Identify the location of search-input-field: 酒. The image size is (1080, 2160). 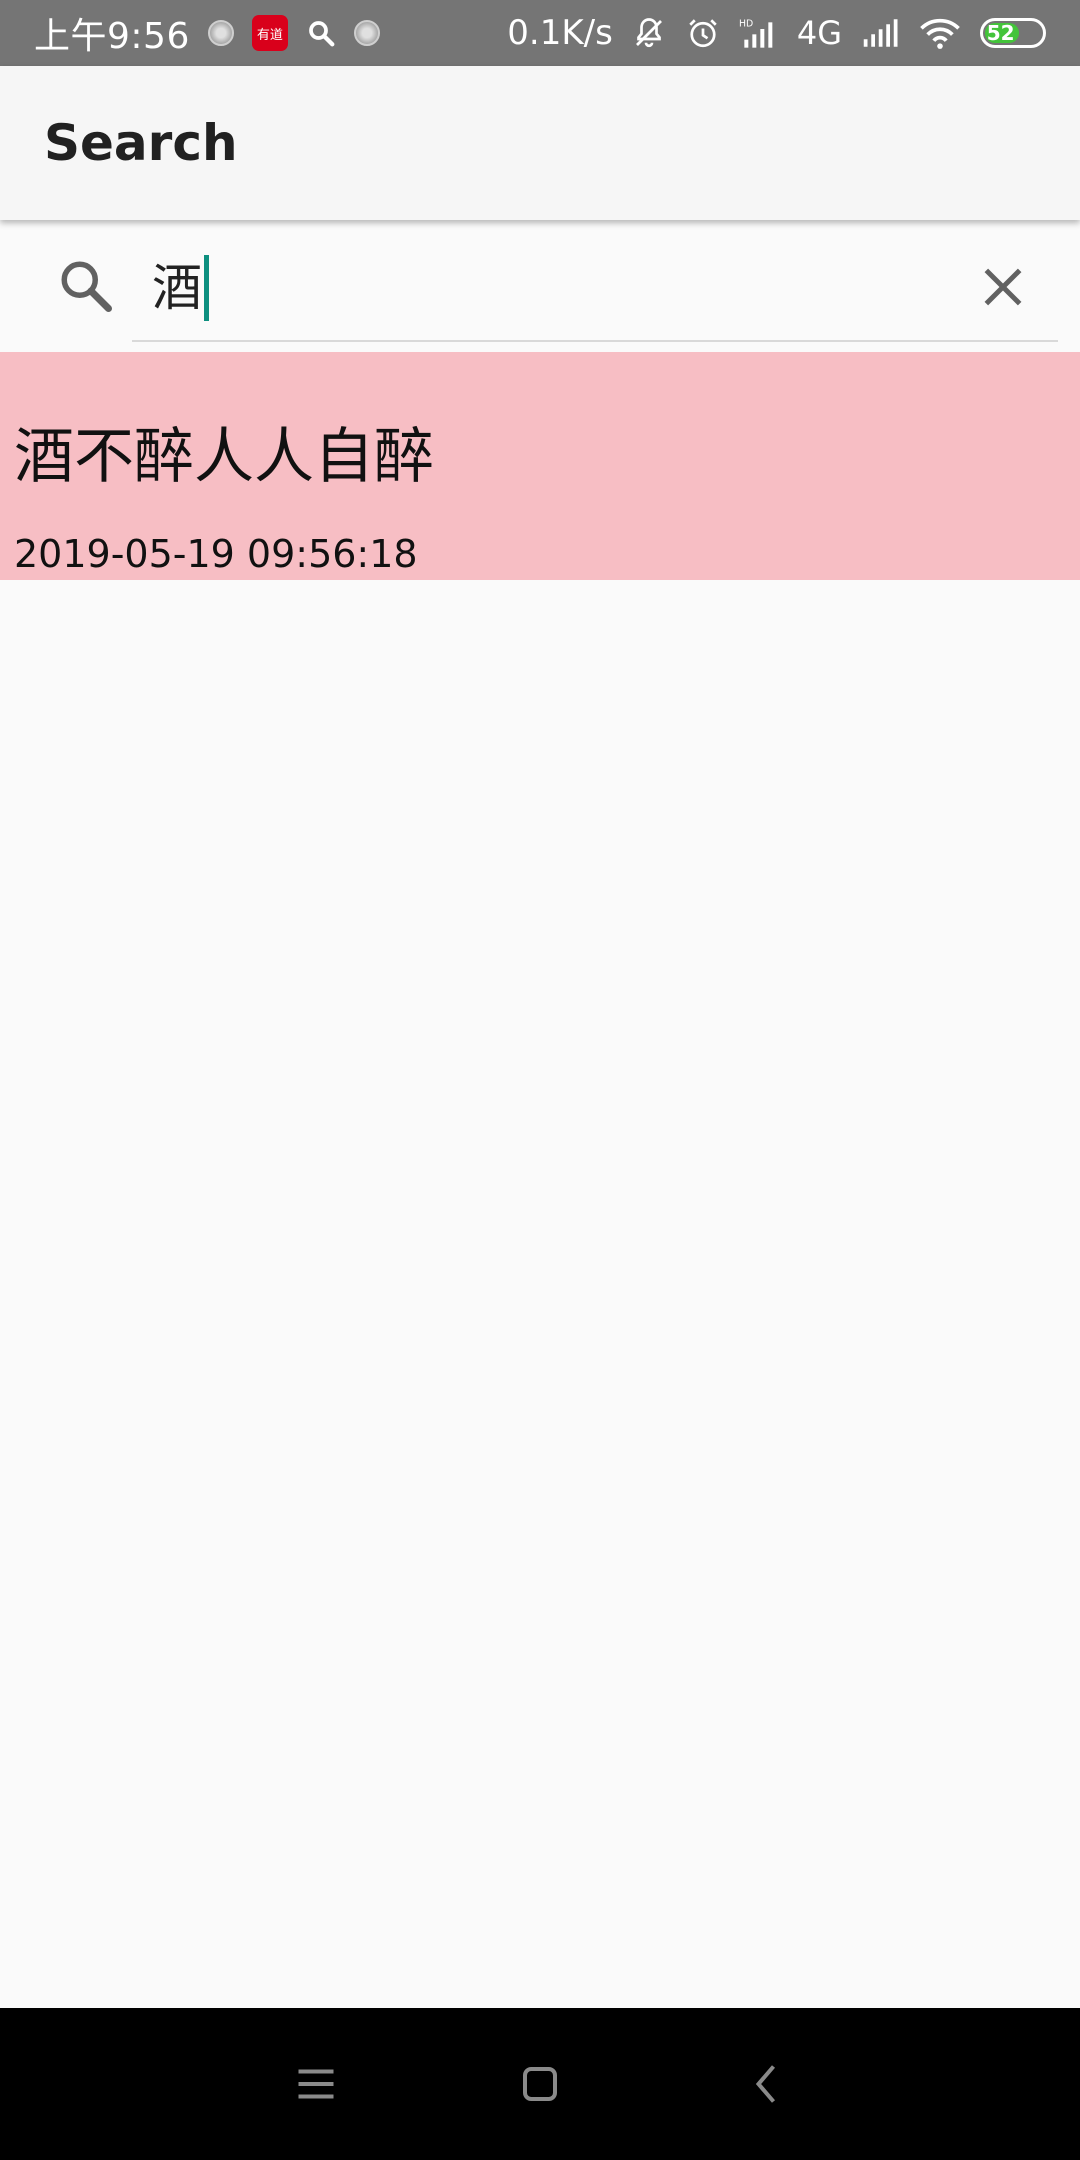
(180, 288).